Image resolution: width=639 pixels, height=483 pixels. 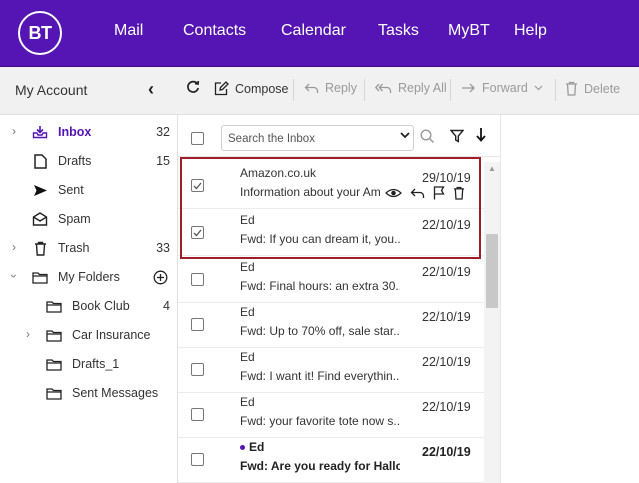 What do you see at coordinates (160, 277) in the screenshot?
I see `add-circle-icon` at bounding box center [160, 277].